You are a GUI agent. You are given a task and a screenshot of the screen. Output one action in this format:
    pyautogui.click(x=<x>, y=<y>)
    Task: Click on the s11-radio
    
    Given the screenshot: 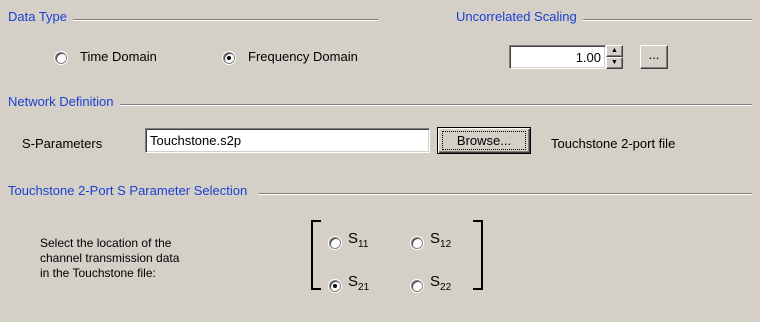 What is the action you would take?
    pyautogui.click(x=335, y=243)
    